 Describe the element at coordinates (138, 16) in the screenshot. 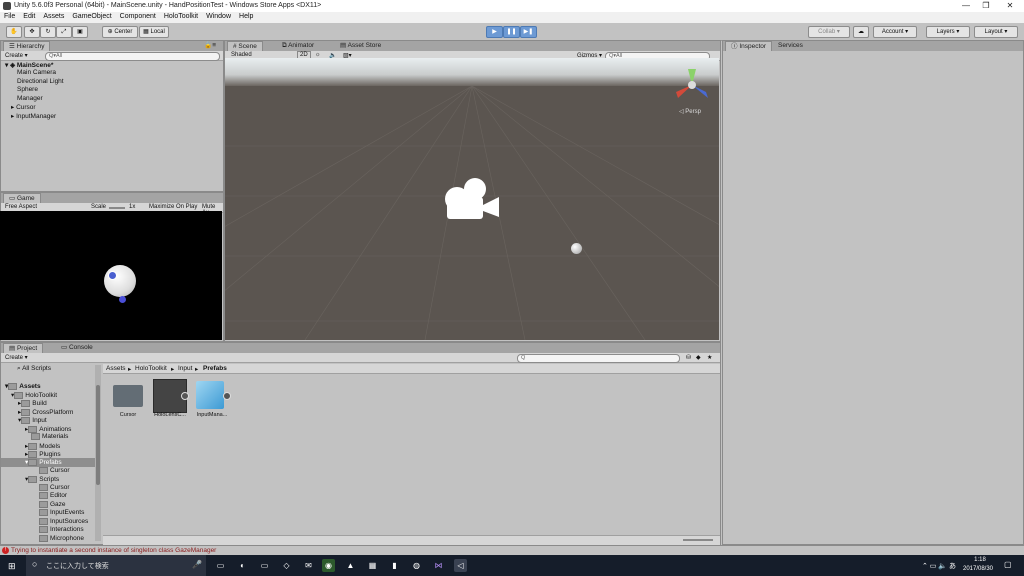

I see `menu-component: Component` at that location.